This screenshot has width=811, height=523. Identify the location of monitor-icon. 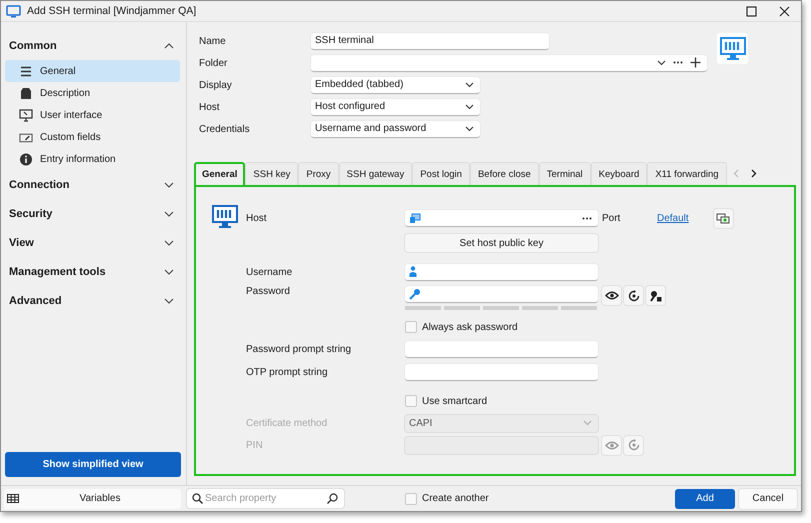
(26, 115).